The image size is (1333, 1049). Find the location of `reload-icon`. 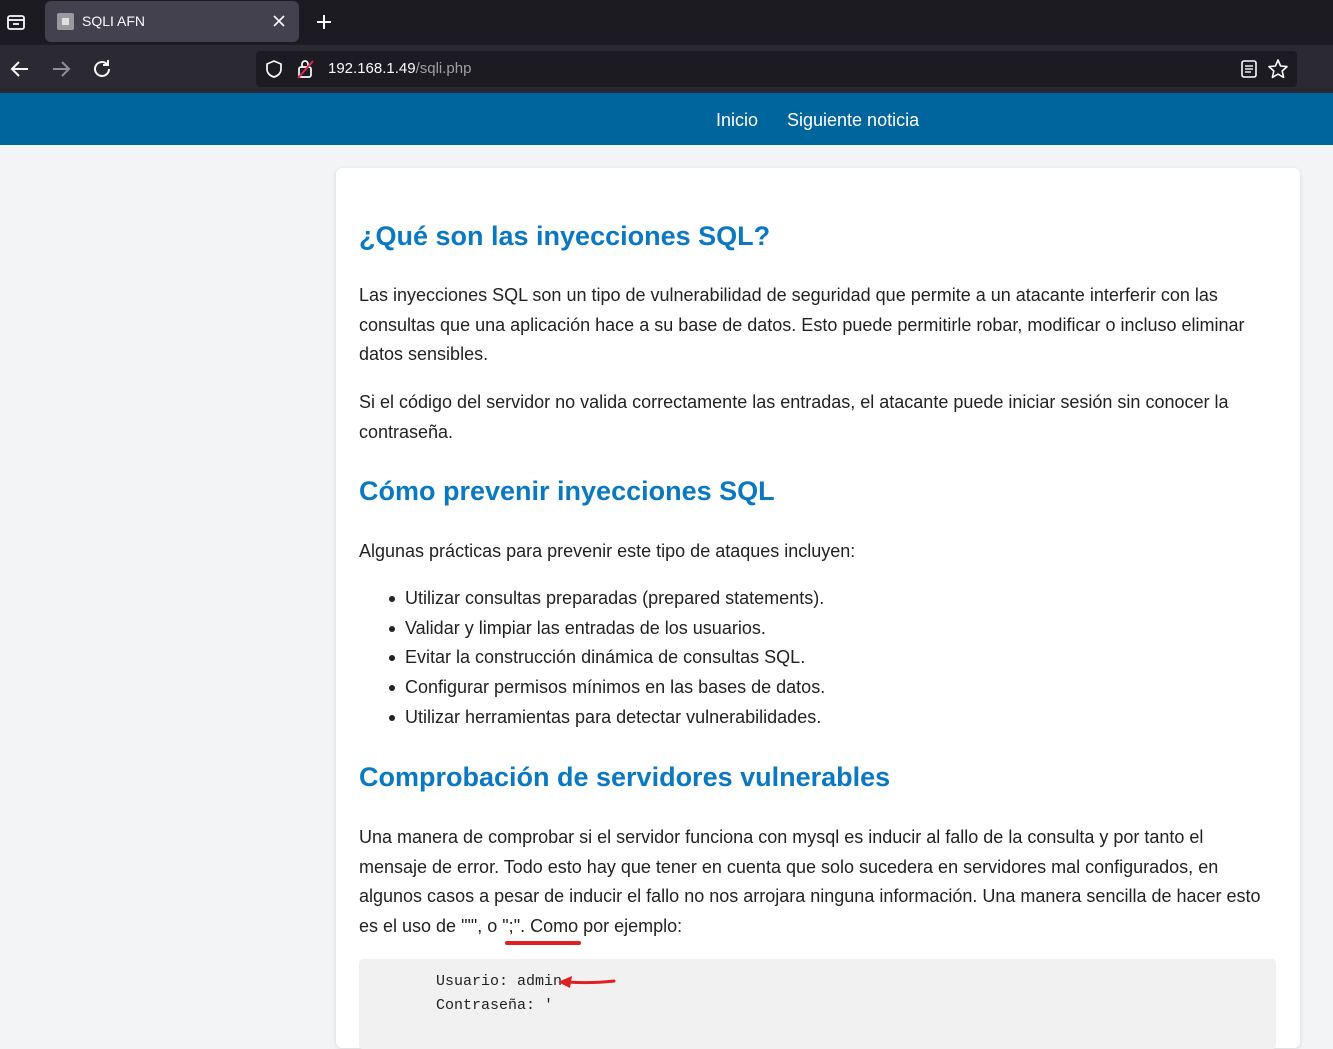

reload-icon is located at coordinates (102, 69).